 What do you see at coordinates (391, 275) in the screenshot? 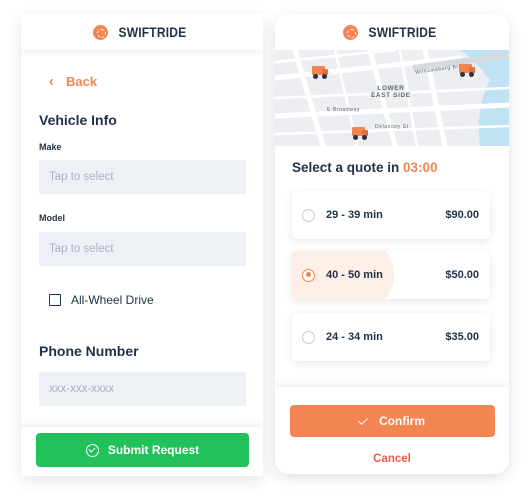
I see `quote-option-selected: 40 - 50 min $50.00` at bounding box center [391, 275].